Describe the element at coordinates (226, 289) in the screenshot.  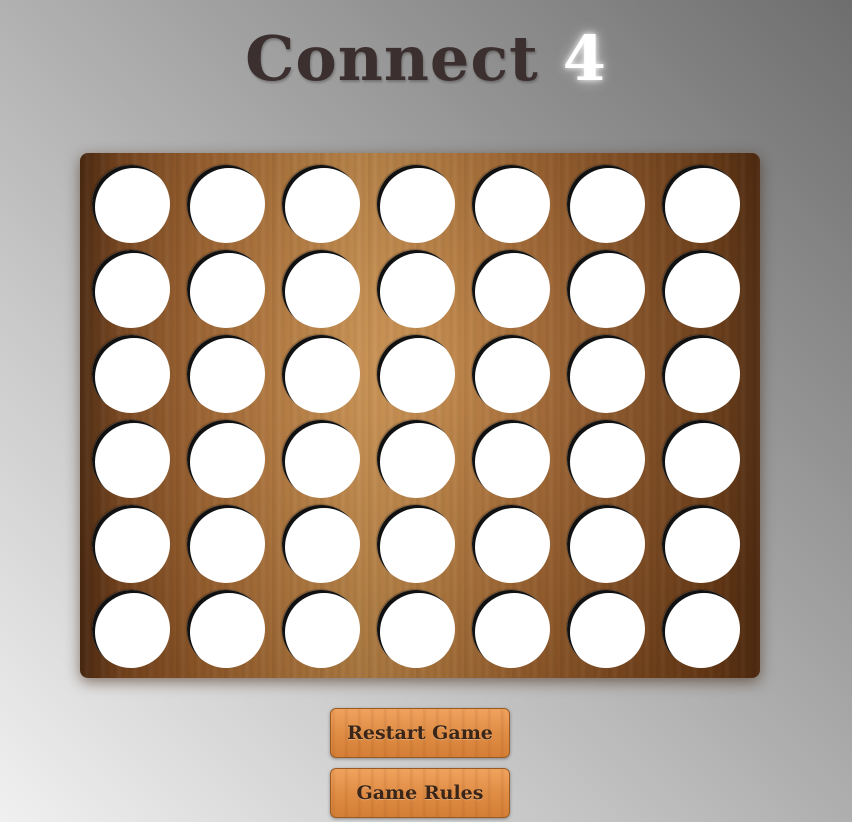
I see `board-slot-r2-c2` at that location.